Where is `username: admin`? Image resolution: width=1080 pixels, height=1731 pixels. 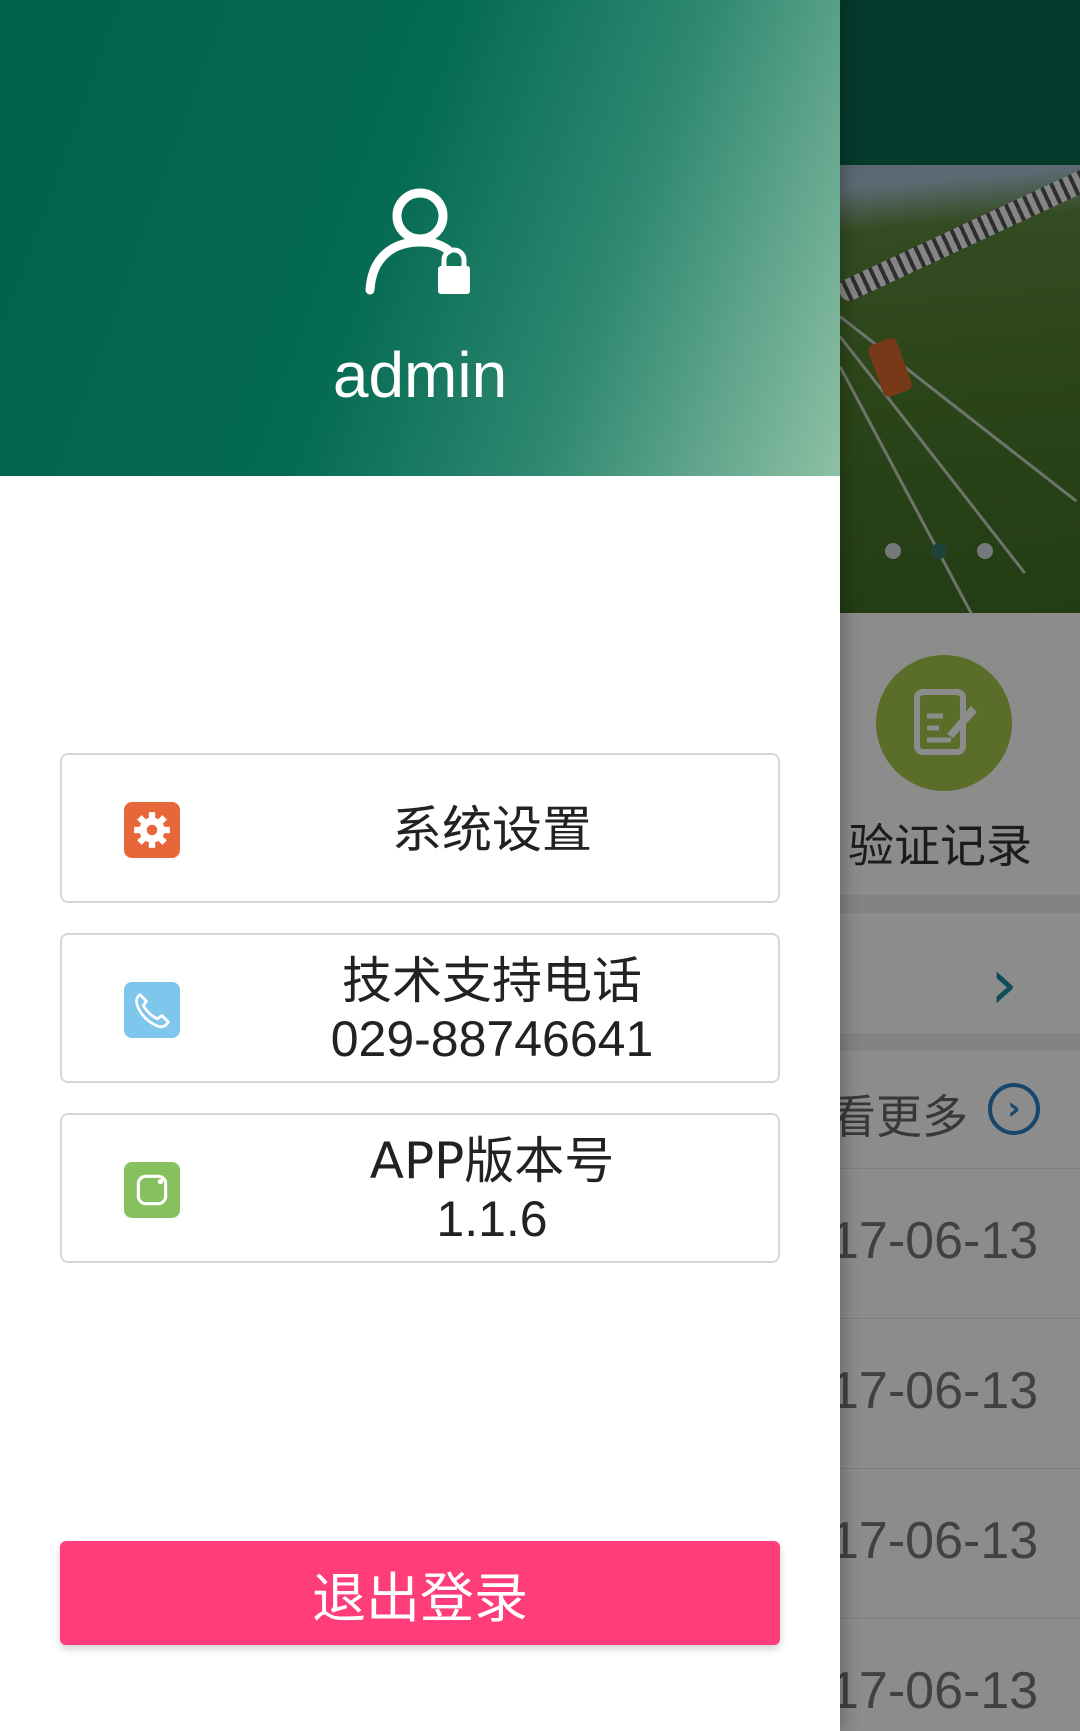
username: admin is located at coordinates (420, 375).